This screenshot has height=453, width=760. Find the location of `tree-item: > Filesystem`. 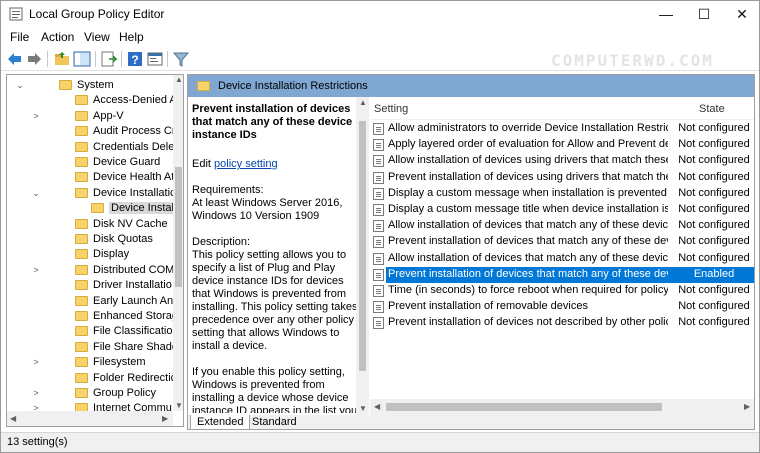

tree-item: > Filesystem is located at coordinates (92, 362).